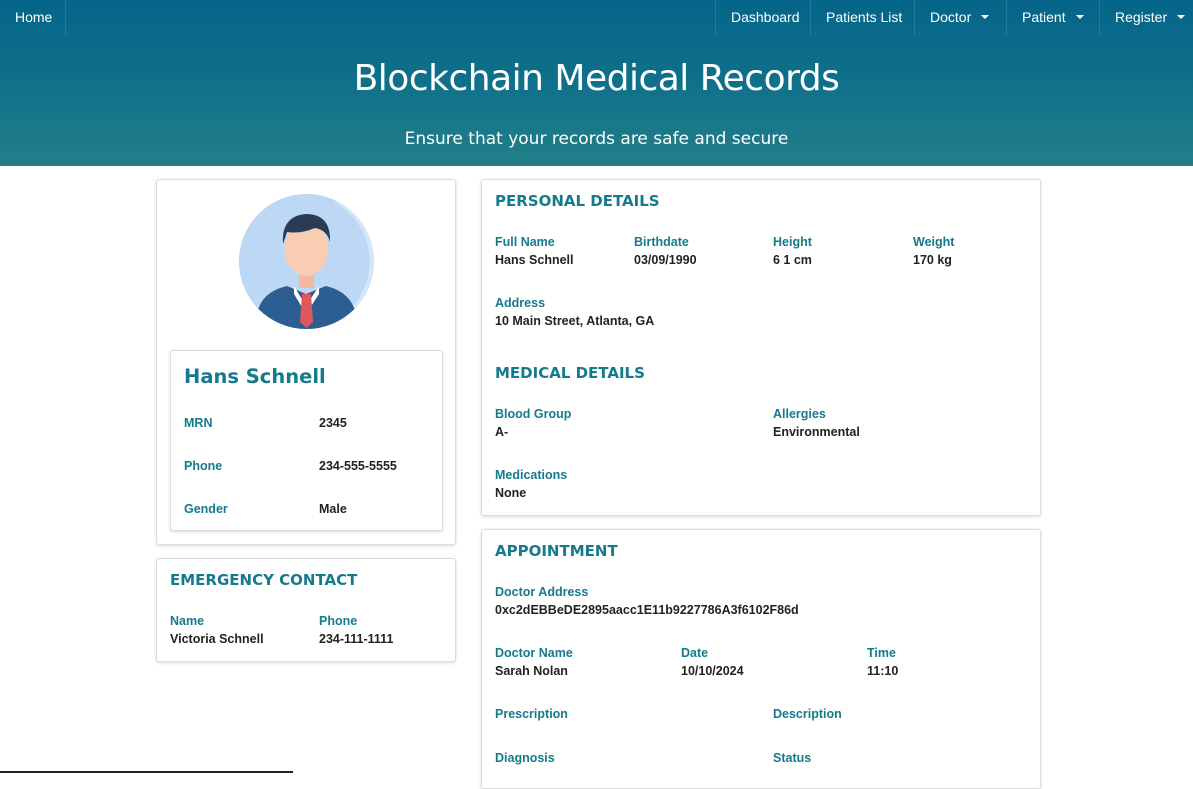  What do you see at coordinates (511, 493) in the screenshot?
I see `medications-value: None` at bounding box center [511, 493].